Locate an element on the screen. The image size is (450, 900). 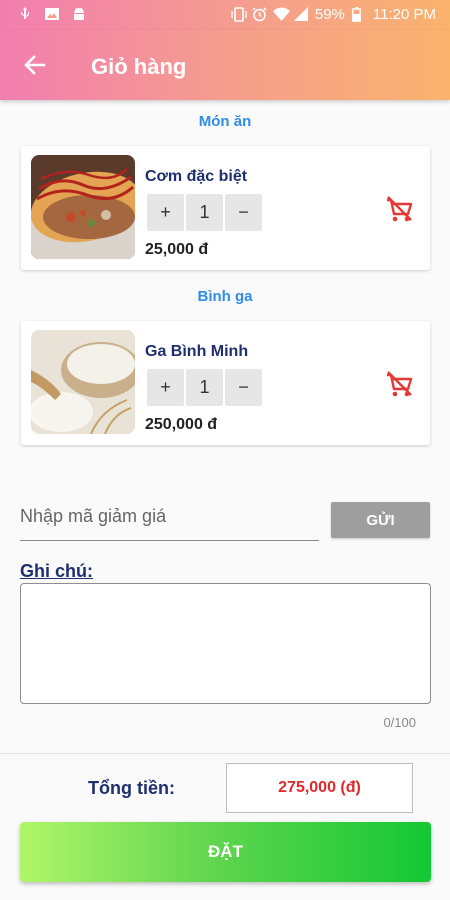
note-label: Ghi chú: is located at coordinates (56, 571).